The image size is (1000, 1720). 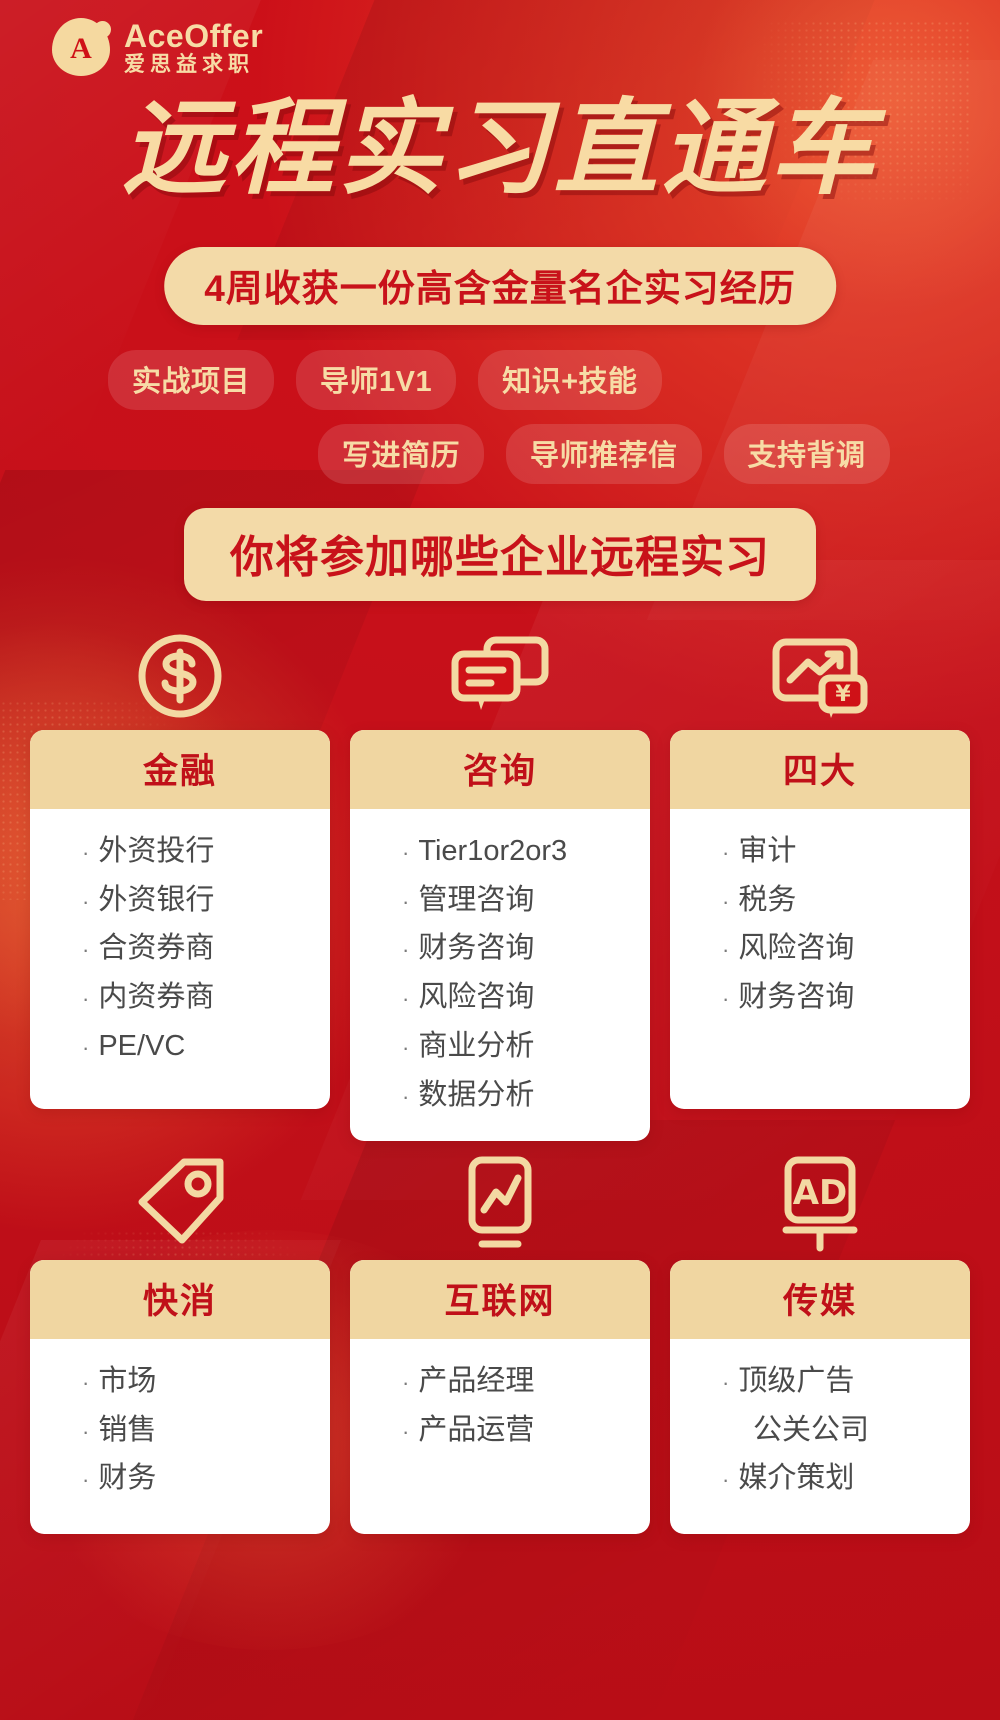 What do you see at coordinates (759, 899) in the screenshot?
I see `list-item: · 税务` at bounding box center [759, 899].